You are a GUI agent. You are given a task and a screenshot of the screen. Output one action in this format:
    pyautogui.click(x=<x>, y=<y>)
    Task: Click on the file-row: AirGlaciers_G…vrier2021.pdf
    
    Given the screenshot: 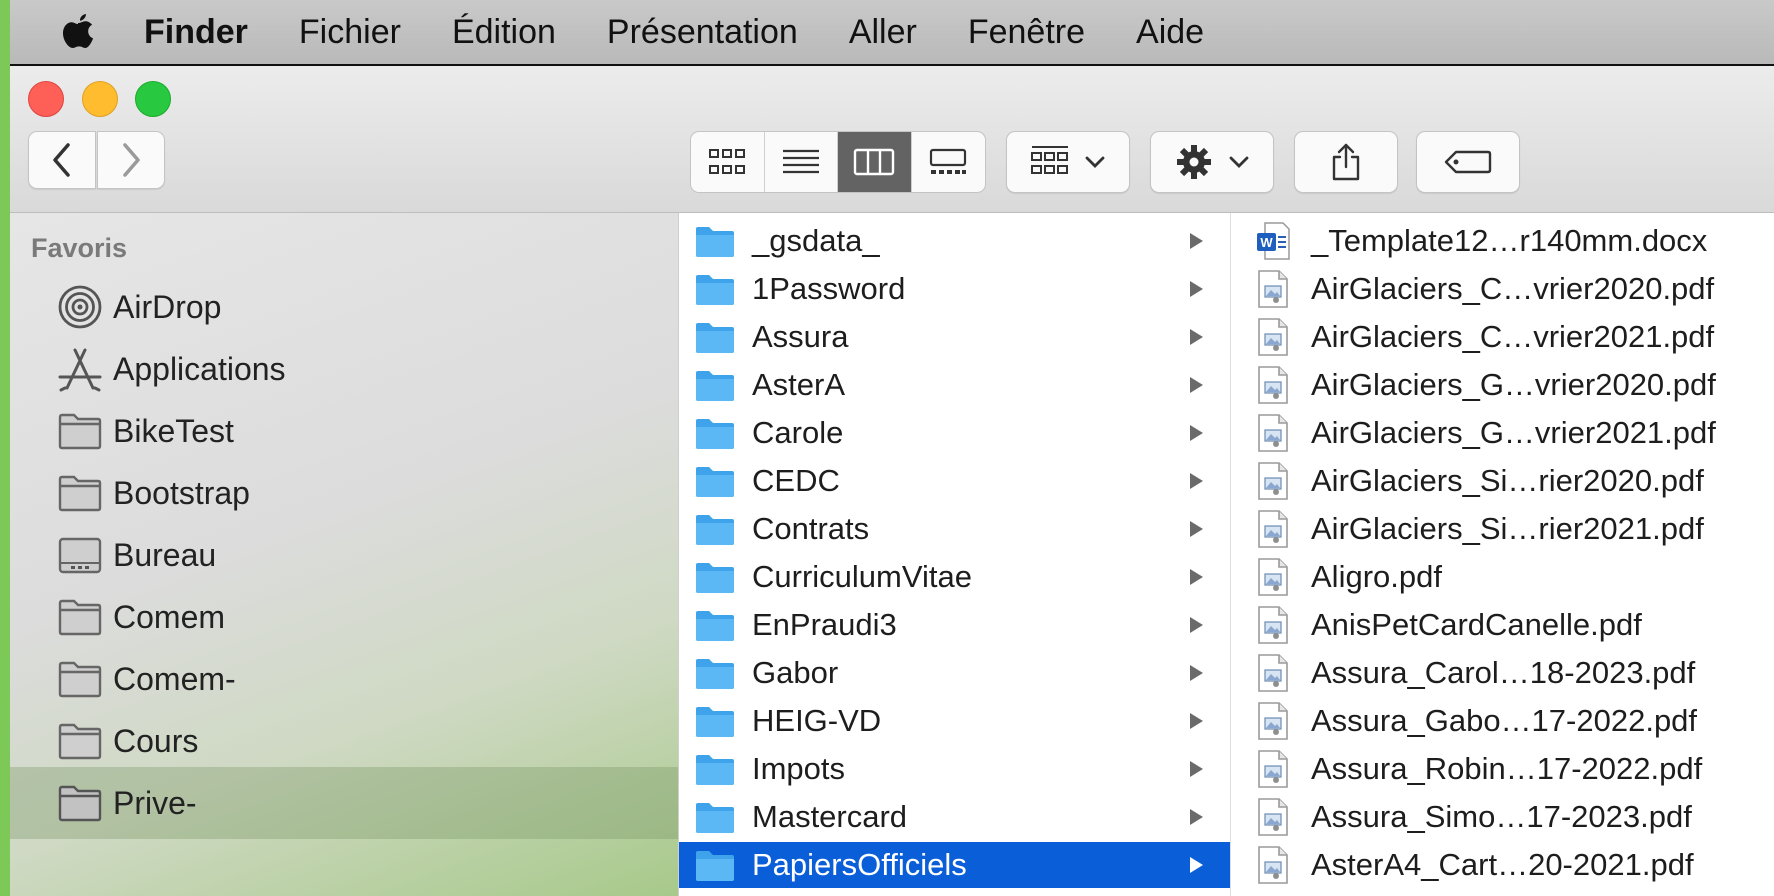 What is the action you would take?
    pyautogui.click(x=1502, y=433)
    